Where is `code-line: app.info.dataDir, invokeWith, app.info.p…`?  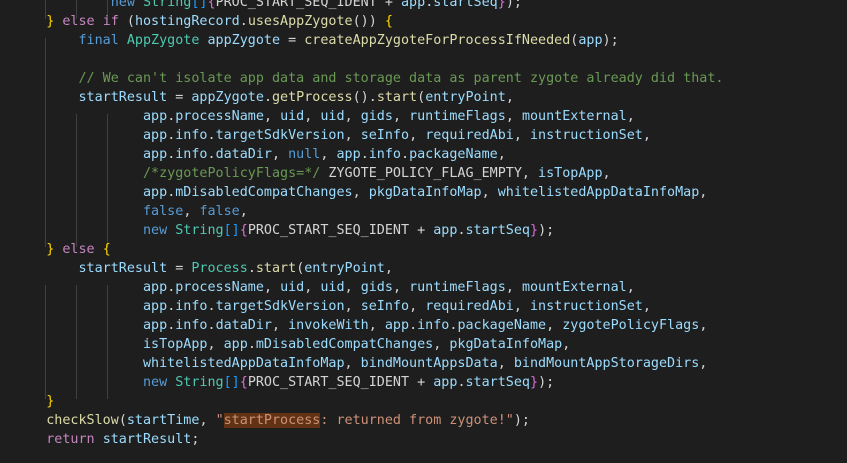
code-line: app.info.dataDir, invokeWith, app.info.p… is located at coordinates (360, 325).